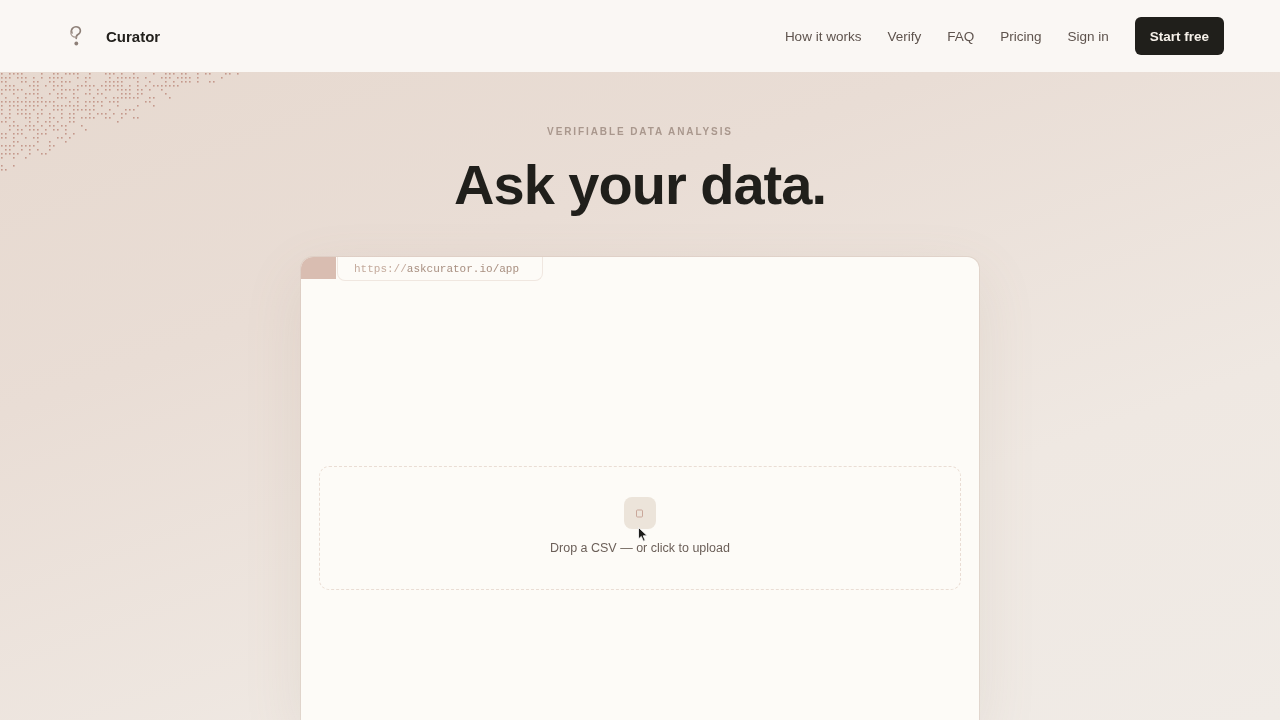 This screenshot has width=1280, height=720. What do you see at coordinates (640, 548) in the screenshot?
I see `upload-prompt: Drop a CSV — or click to upload` at bounding box center [640, 548].